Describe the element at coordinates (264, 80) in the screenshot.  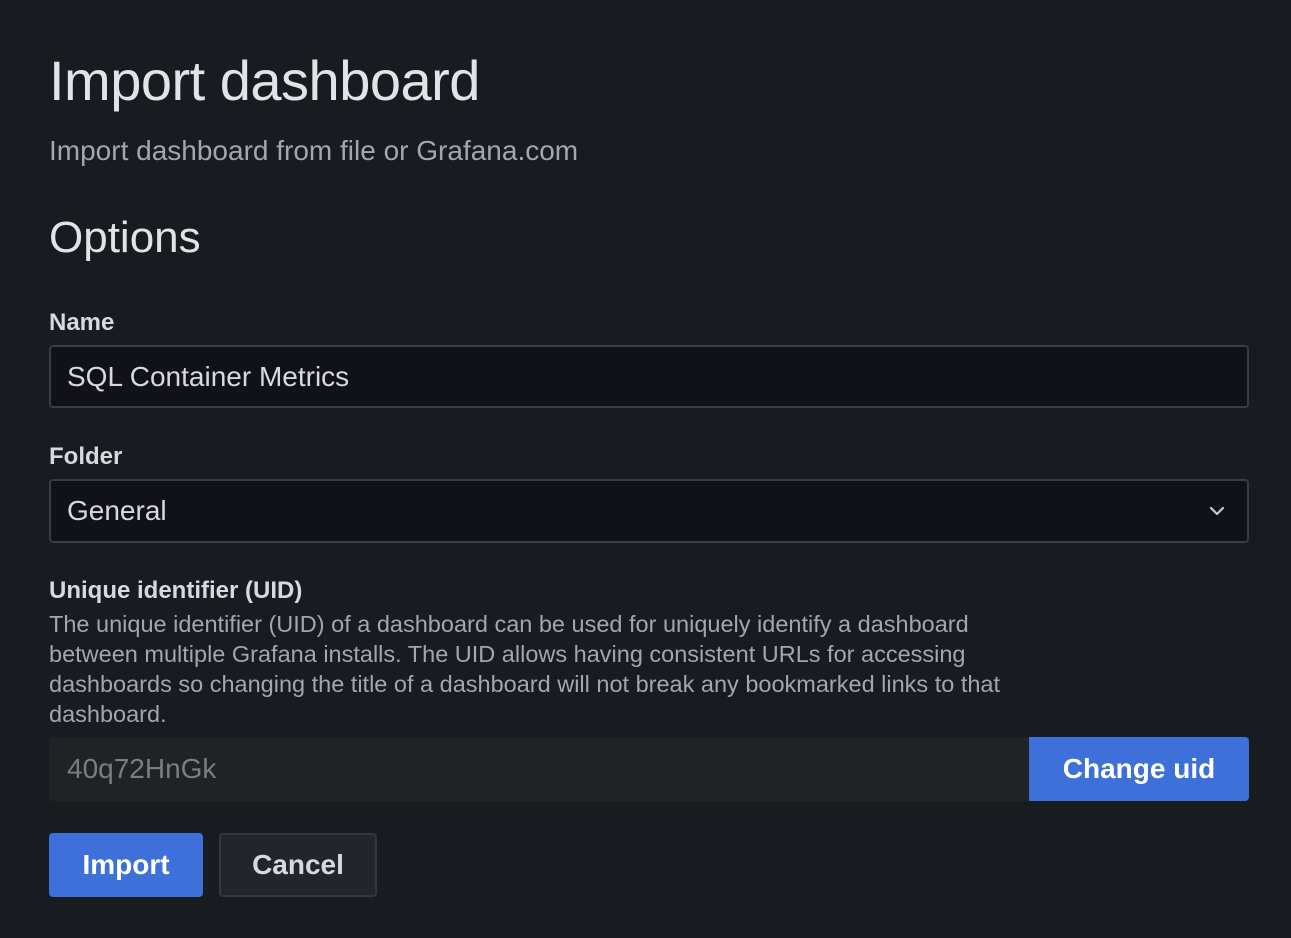
I see `page-title: Import dashboard` at that location.